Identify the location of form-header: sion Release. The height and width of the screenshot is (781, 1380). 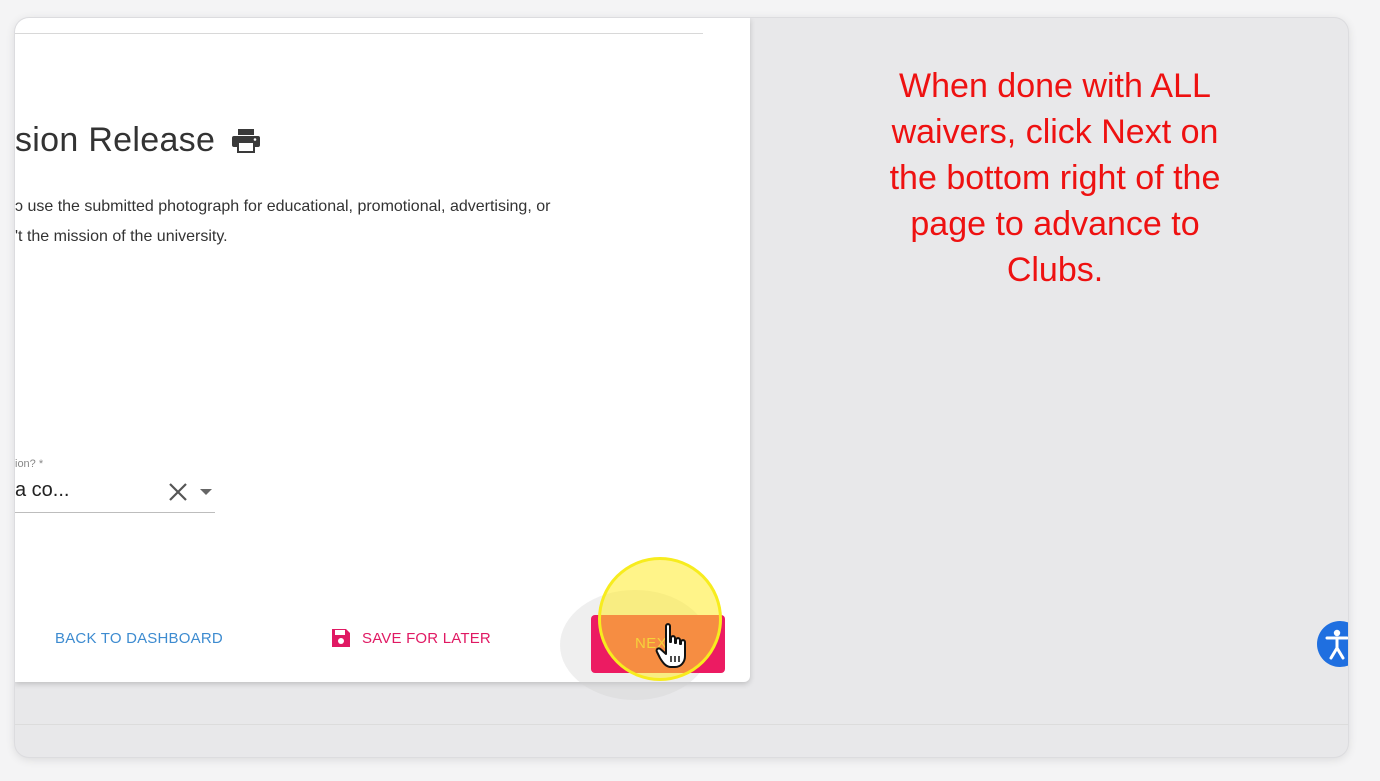
(138, 140).